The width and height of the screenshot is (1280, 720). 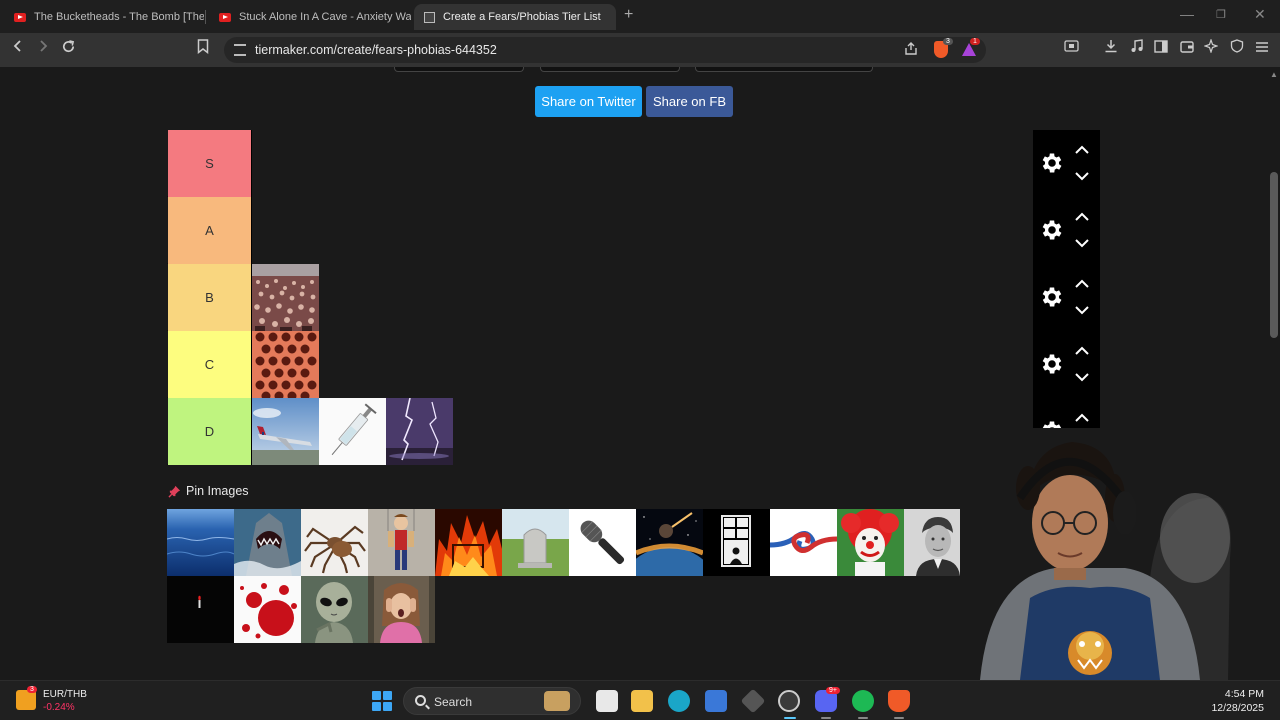 I want to click on tier-row-a: A, so click(x=633, y=230).